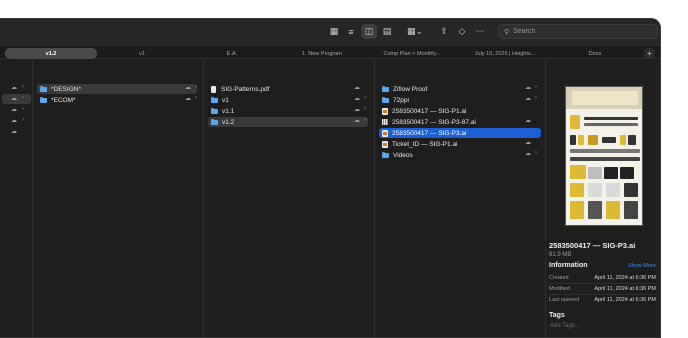 The width and height of the screenshot is (688, 338). What do you see at coordinates (288, 111) in the screenshot?
I see `list-item: v1.1` at bounding box center [288, 111].